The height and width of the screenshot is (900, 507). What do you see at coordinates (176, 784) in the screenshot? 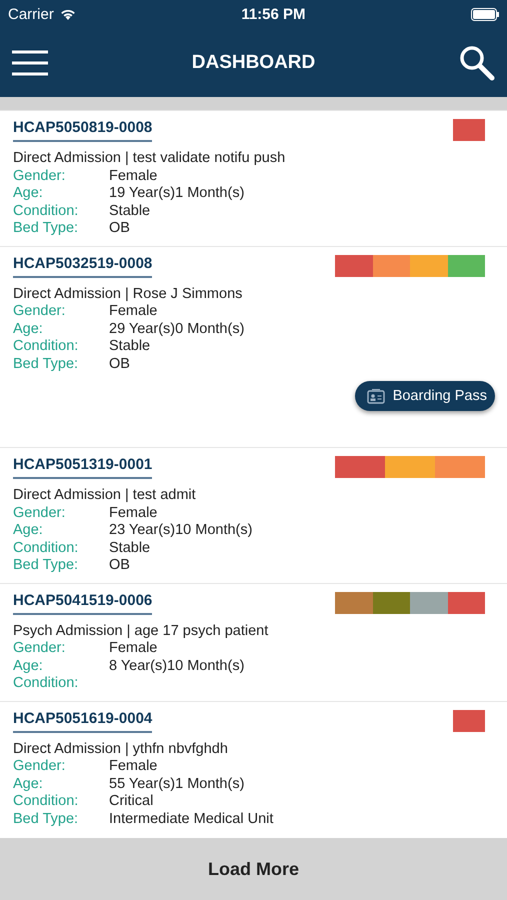
I see `field-value: 55 Year(s)1 Month(s)` at bounding box center [176, 784].